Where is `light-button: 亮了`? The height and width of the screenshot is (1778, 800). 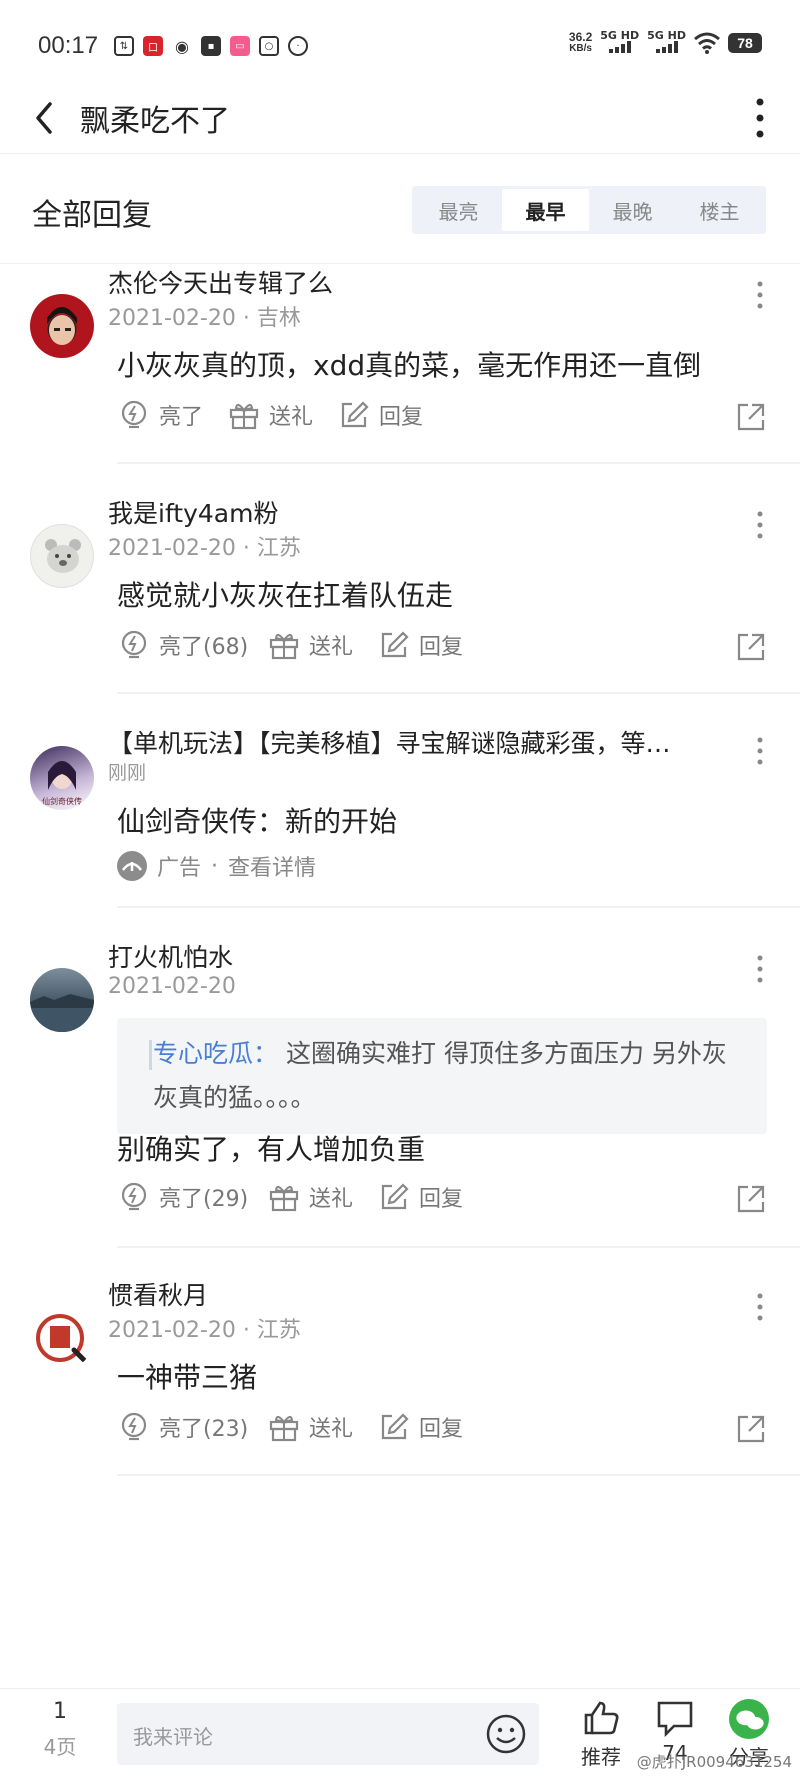
light-button: 亮了 is located at coordinates (160, 415).